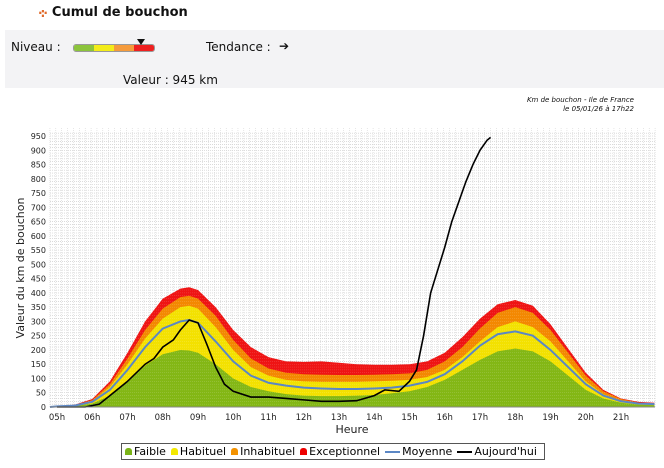 The width and height of the screenshot is (664, 468). Describe the element at coordinates (38, 250) in the screenshot. I see `y-tick-label: 550` at that location.